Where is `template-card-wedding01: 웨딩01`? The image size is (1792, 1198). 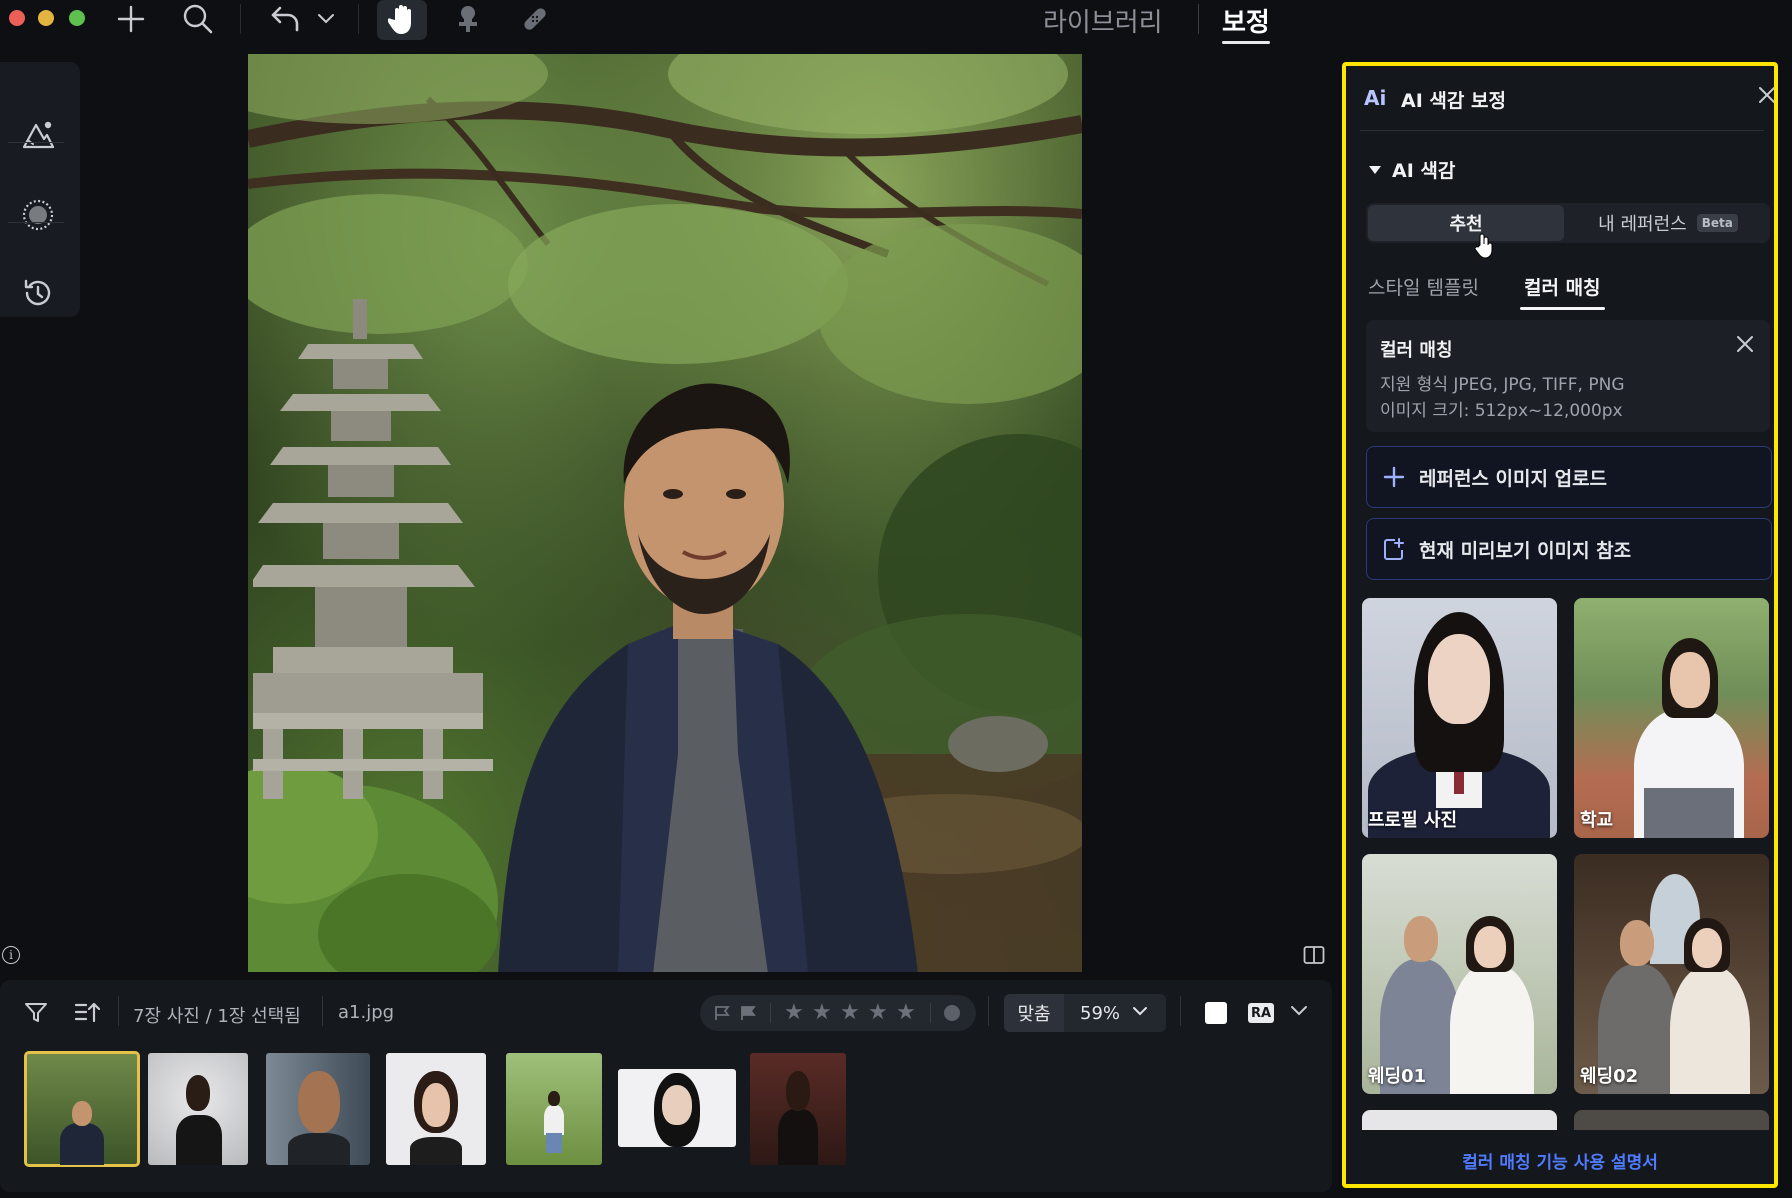 template-card-wedding01: 웨딩01 is located at coordinates (1459, 974).